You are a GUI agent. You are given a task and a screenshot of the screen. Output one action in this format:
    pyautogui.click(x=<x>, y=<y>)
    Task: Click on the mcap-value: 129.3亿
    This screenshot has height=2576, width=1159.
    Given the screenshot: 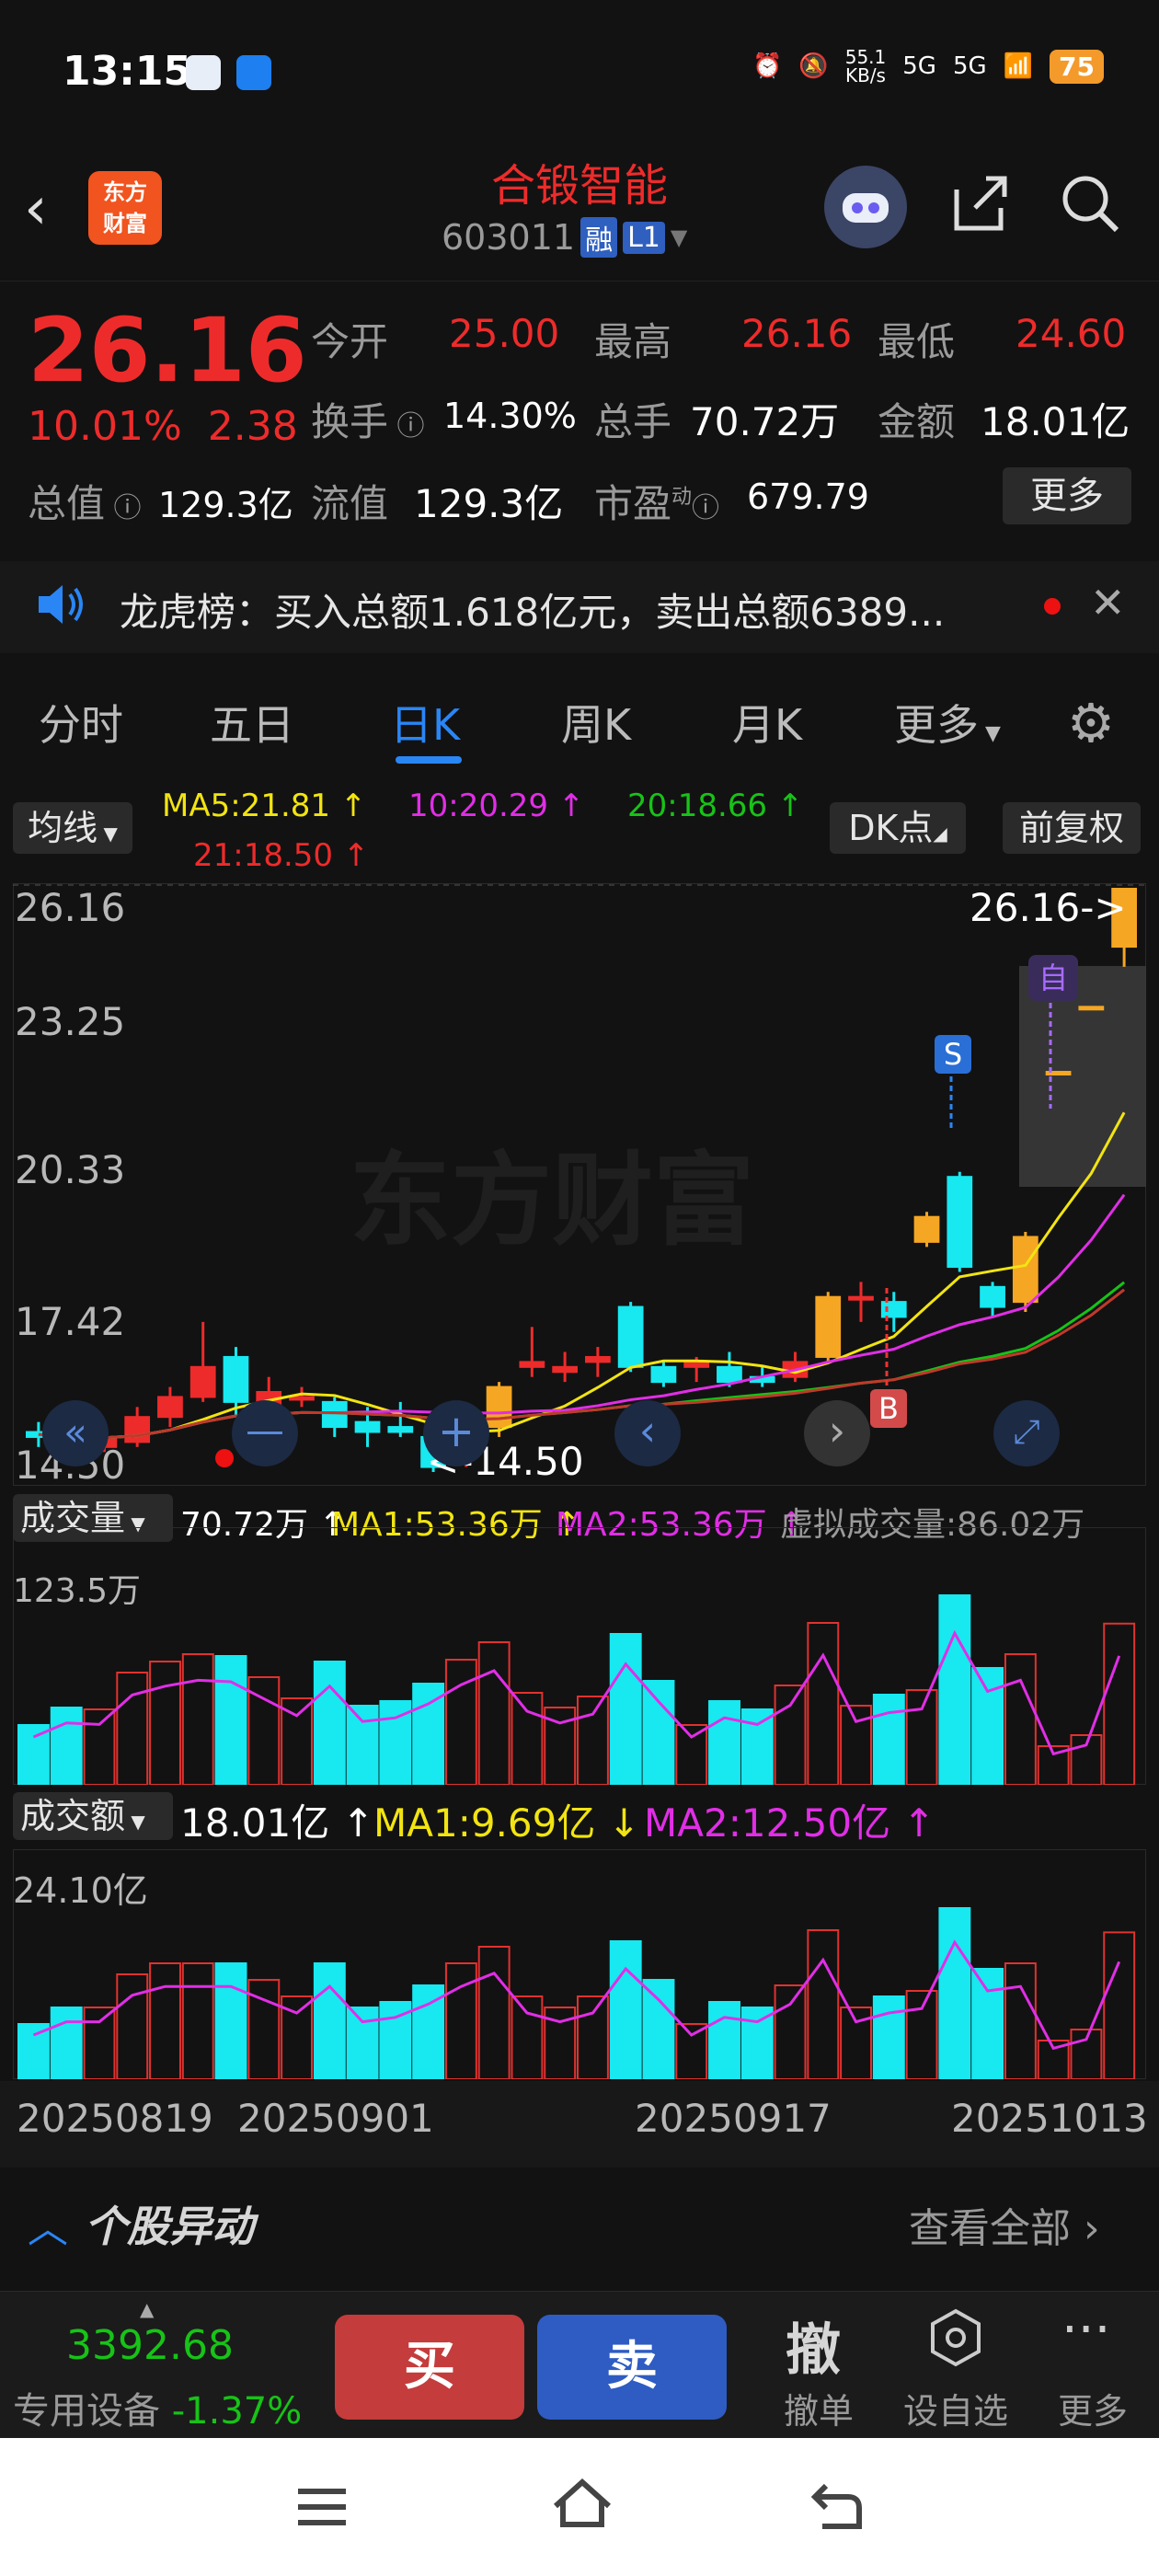 What is the action you would take?
    pyautogui.click(x=225, y=505)
    